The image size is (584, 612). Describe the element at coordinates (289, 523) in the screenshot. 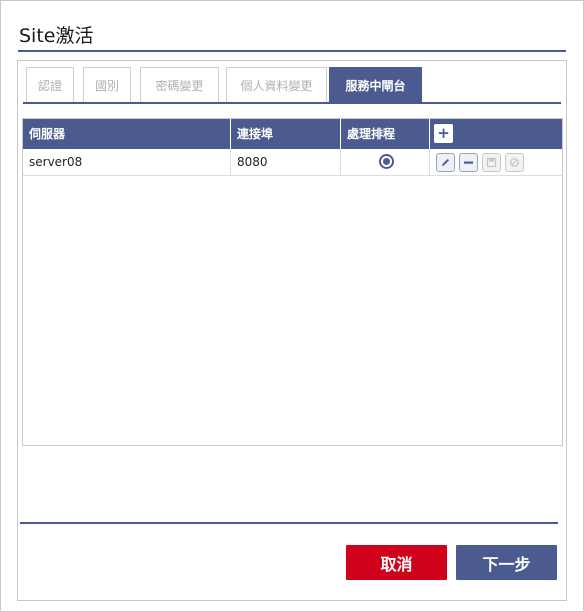

I see `footer-divider` at that location.